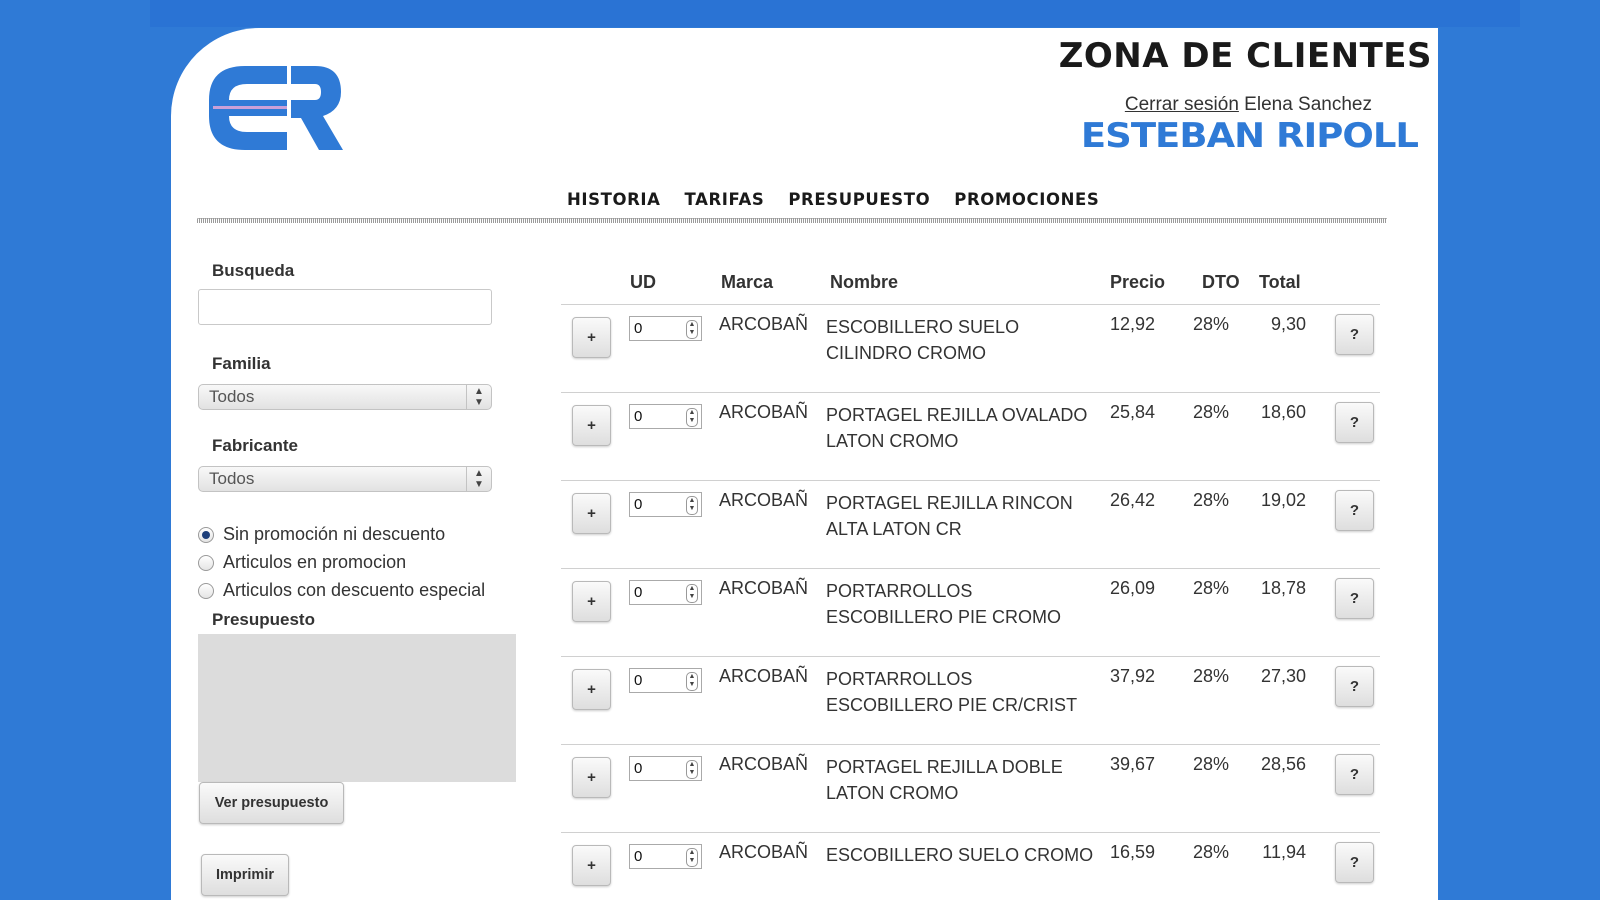 The width and height of the screenshot is (1600, 900). What do you see at coordinates (1182, 104) in the screenshot?
I see `logout-link: Cerrar sesión` at bounding box center [1182, 104].